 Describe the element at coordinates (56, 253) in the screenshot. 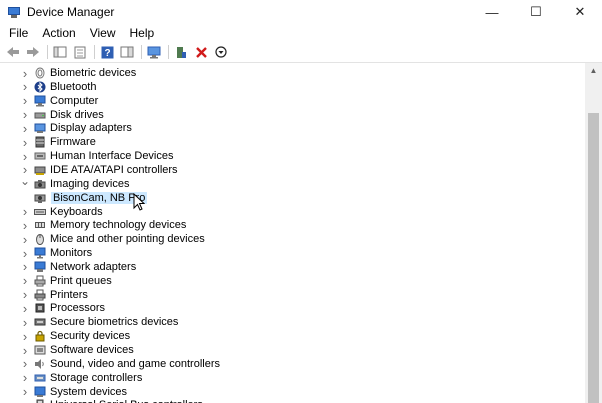

I see `tree-category-item: › Monitors` at that location.